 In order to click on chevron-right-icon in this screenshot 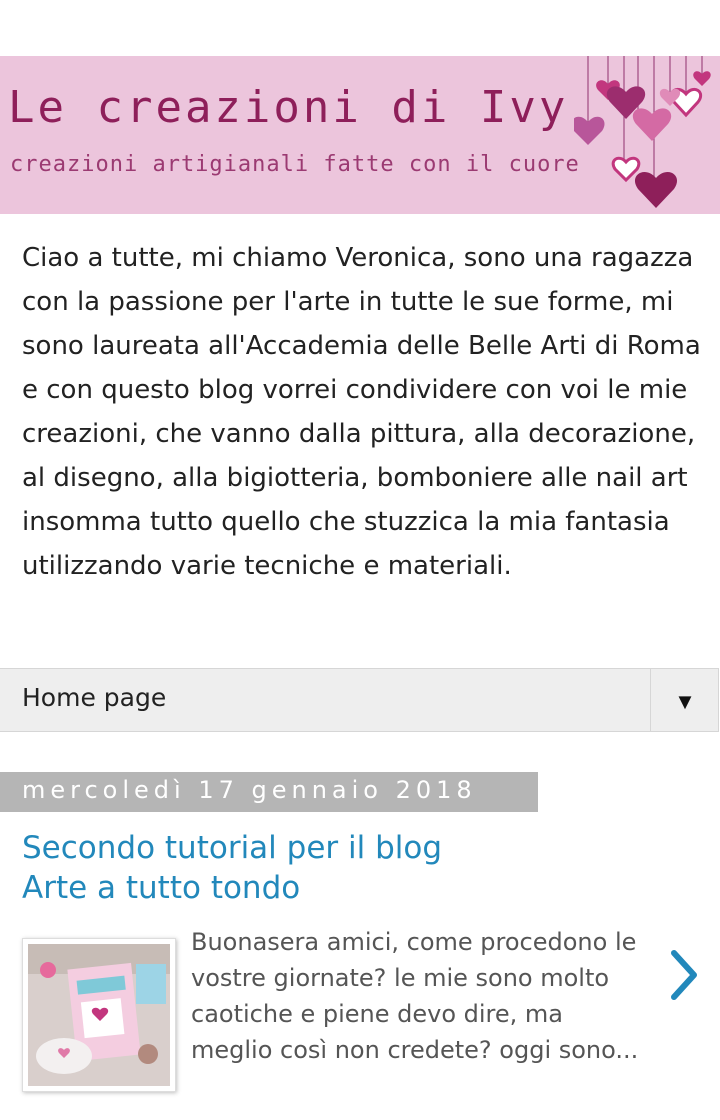, I will do `click(684, 975)`.